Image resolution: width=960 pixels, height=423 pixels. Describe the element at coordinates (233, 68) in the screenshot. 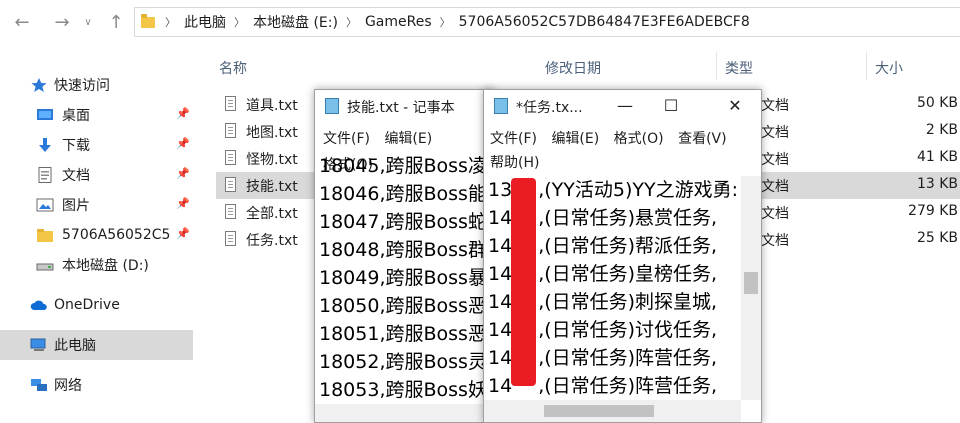

I see `column-header-name: 名称` at that location.